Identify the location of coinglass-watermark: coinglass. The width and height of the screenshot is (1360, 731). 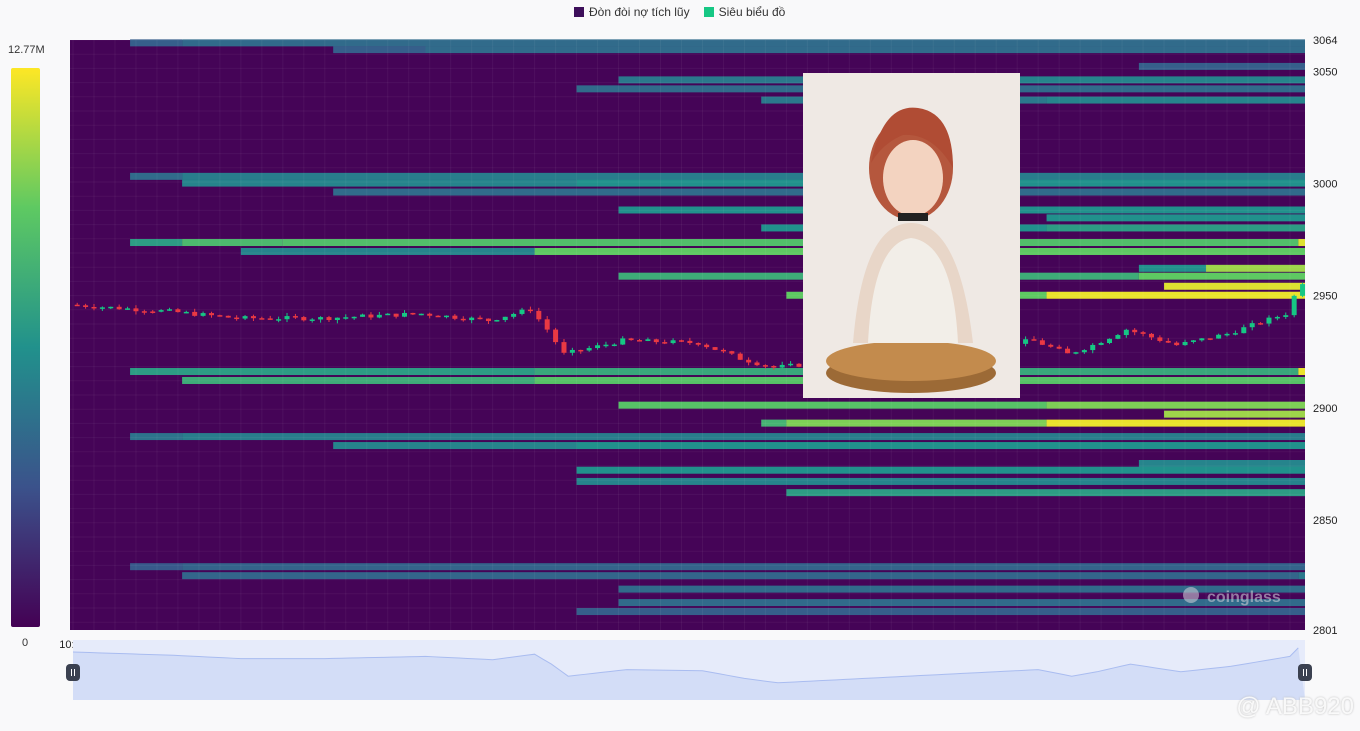
(1244, 597).